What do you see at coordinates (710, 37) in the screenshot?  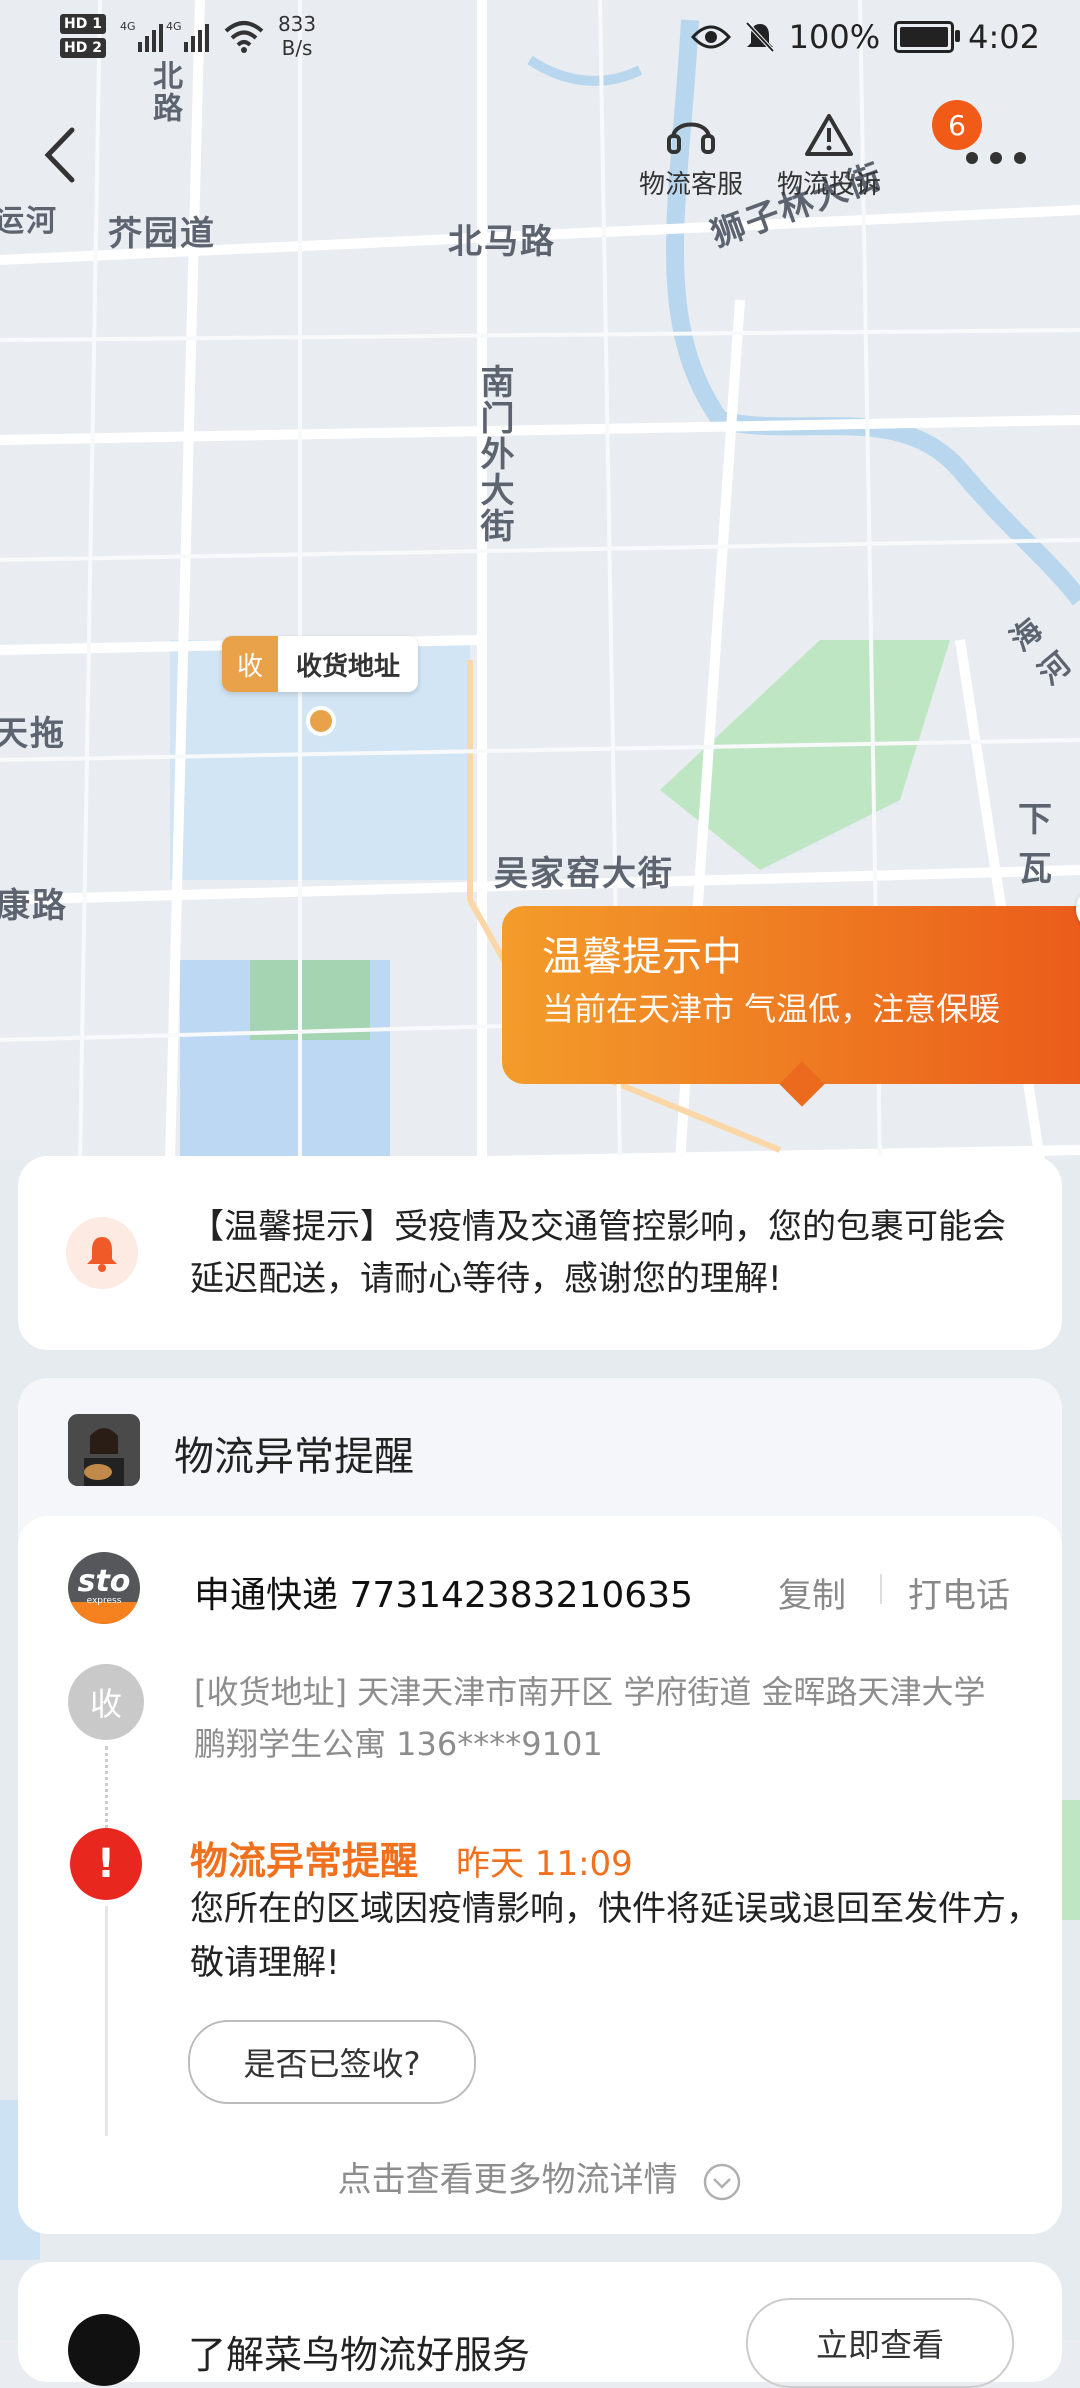 I see `eye-icon` at bounding box center [710, 37].